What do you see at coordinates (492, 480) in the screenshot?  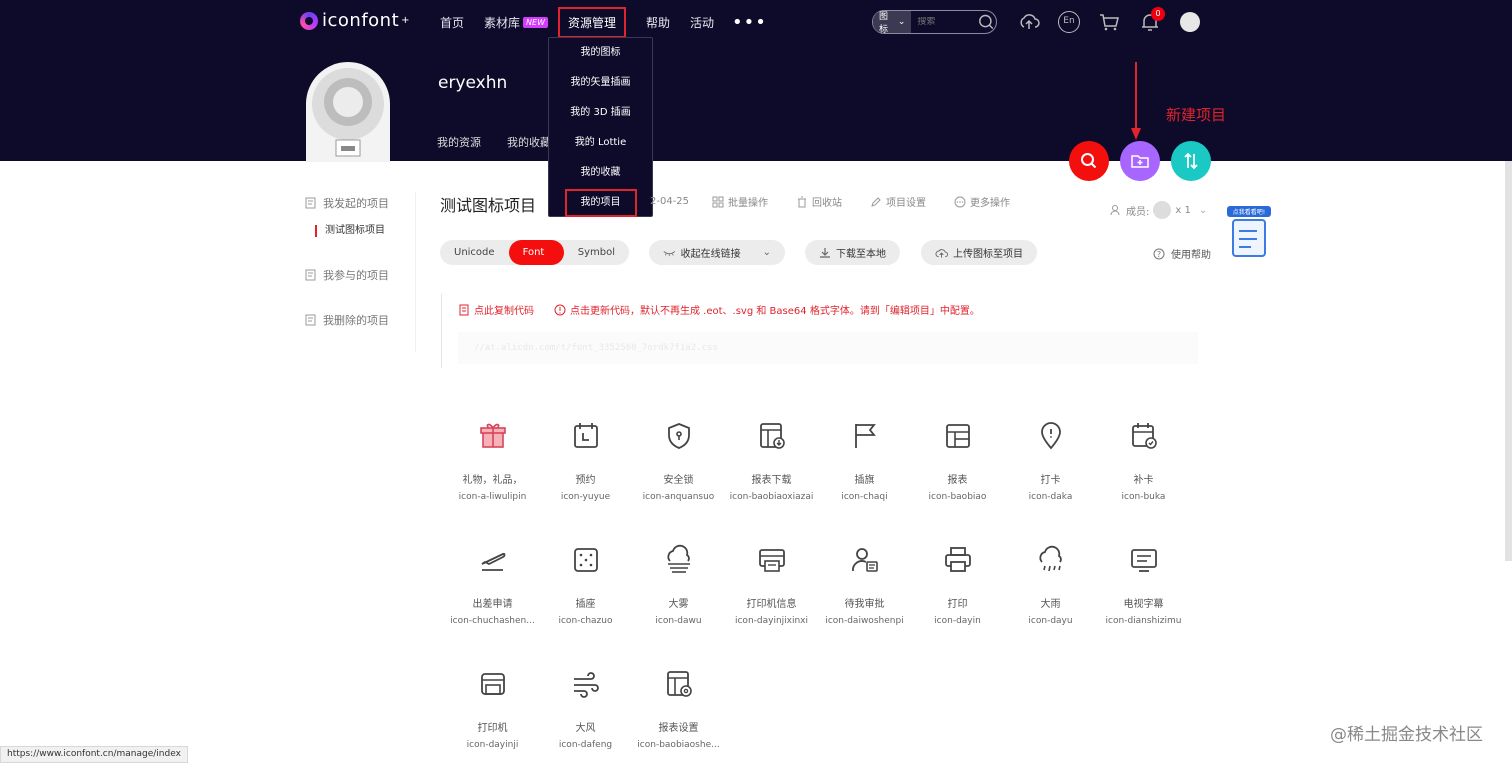 I see `icon-card-name: 礼物，礼品，` at bounding box center [492, 480].